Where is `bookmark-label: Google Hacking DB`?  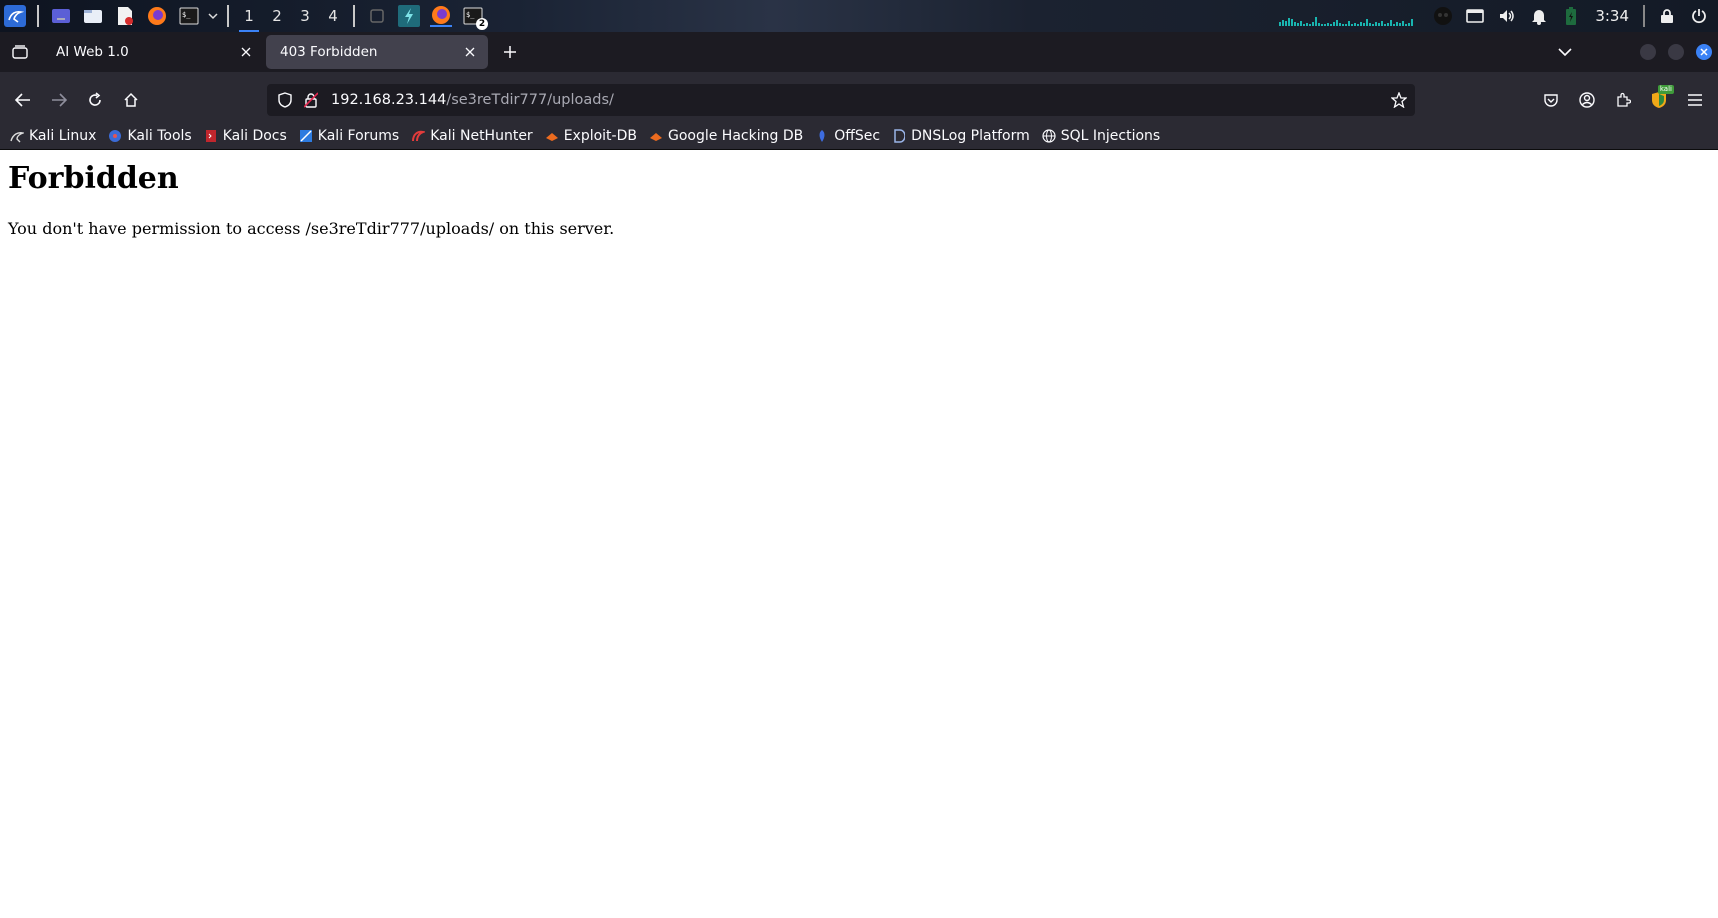 bookmark-label: Google Hacking DB is located at coordinates (735, 135).